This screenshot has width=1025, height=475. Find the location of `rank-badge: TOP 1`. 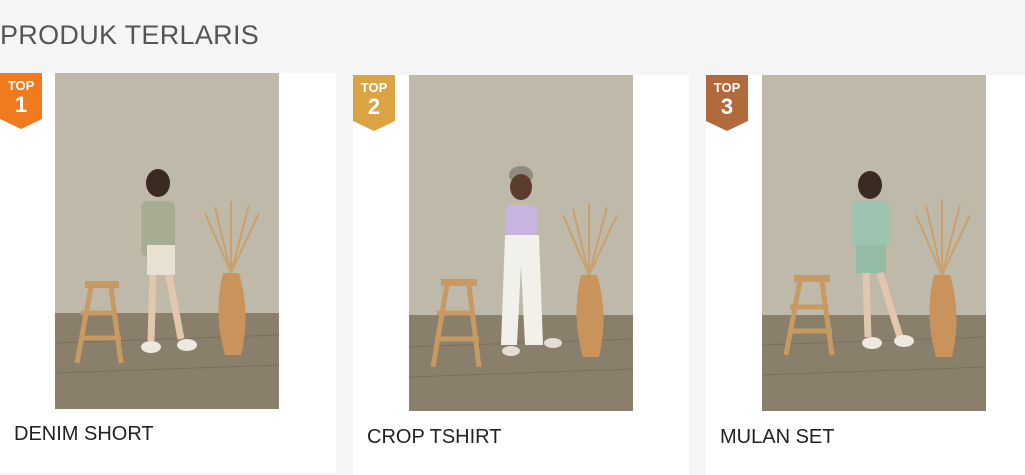

rank-badge: TOP 1 is located at coordinates (21, 101).